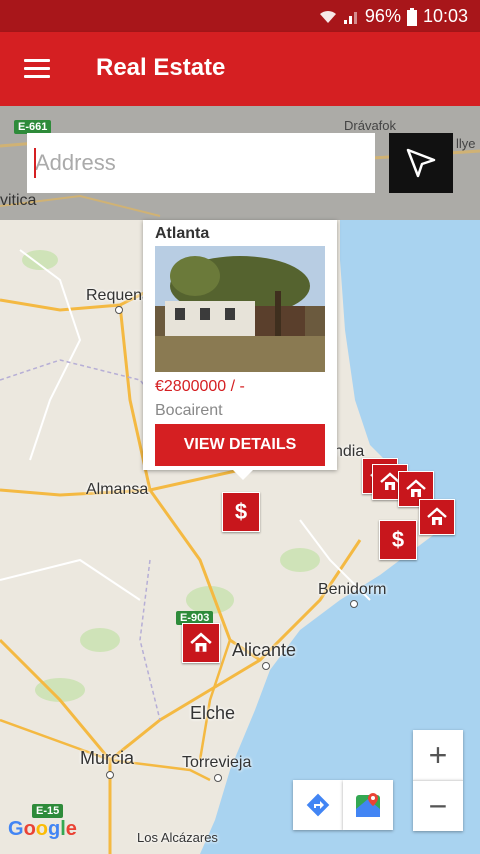 The height and width of the screenshot is (854, 480). I want to click on battery-percent: 96%, so click(382, 16).